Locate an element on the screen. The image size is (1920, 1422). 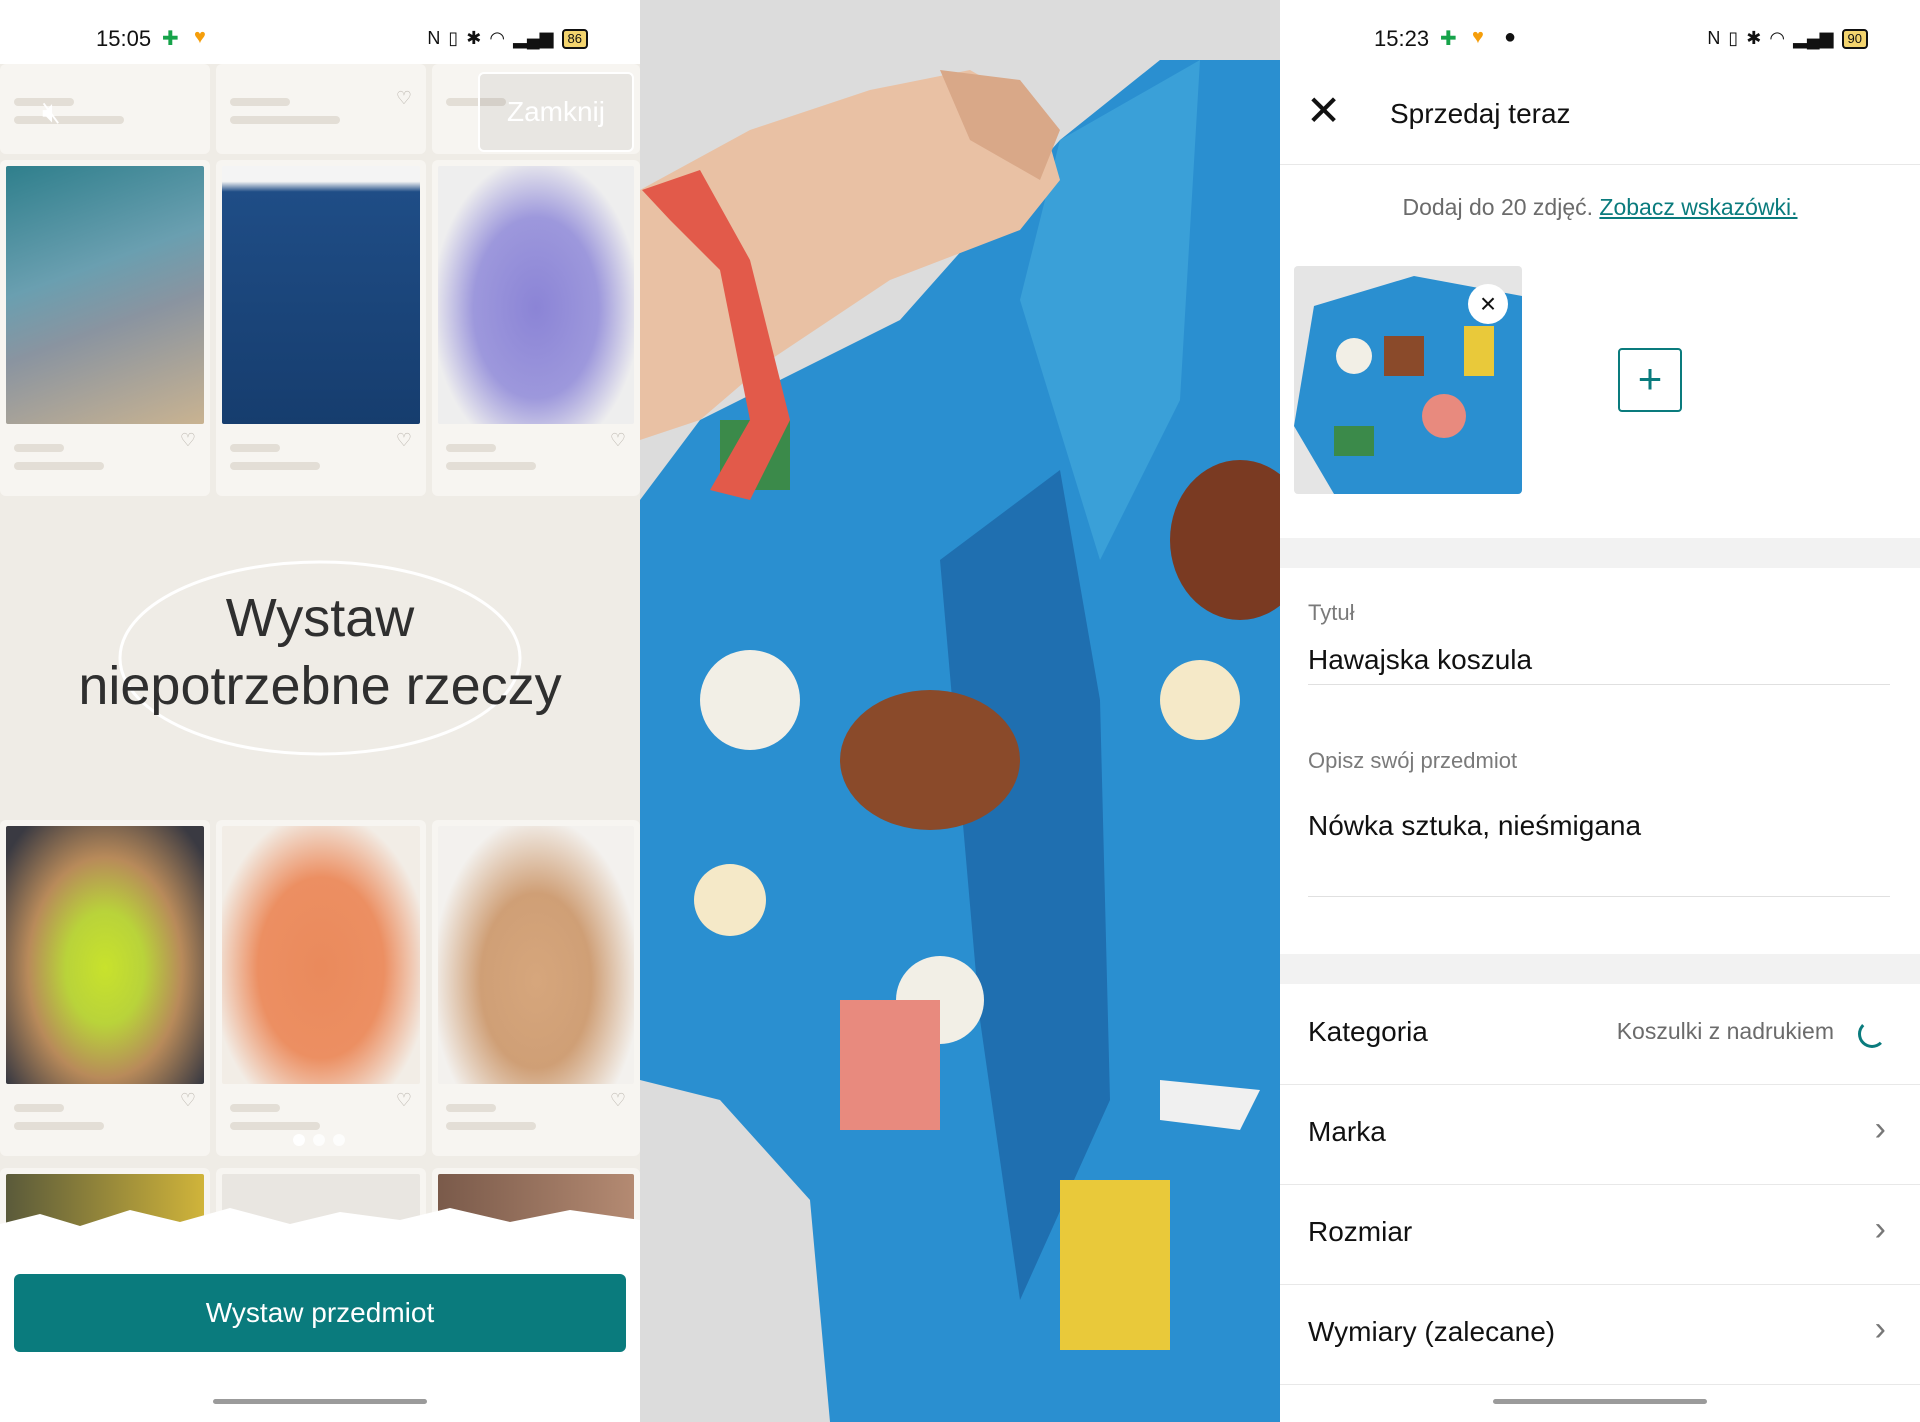
description-underline is located at coordinates (1599, 896).